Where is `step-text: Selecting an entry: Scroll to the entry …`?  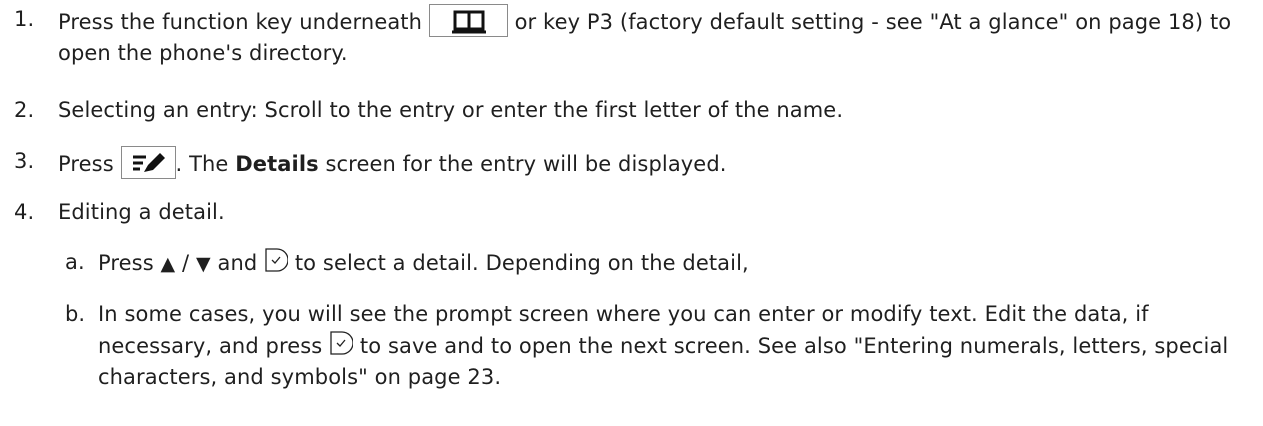
step-text: Selecting an entry: Scroll to the entry … is located at coordinates (451, 110).